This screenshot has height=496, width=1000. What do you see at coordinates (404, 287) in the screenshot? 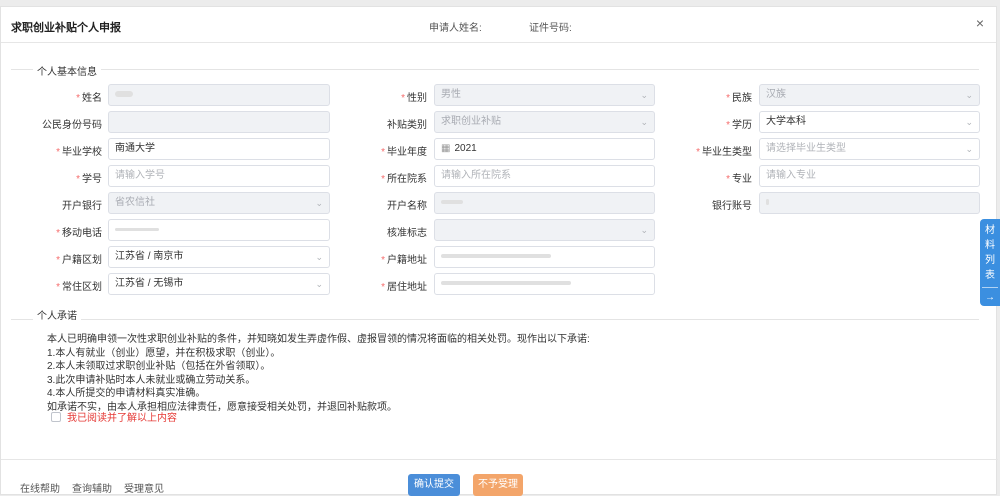
I see `label-residence-address: * 居住地址` at bounding box center [404, 287].